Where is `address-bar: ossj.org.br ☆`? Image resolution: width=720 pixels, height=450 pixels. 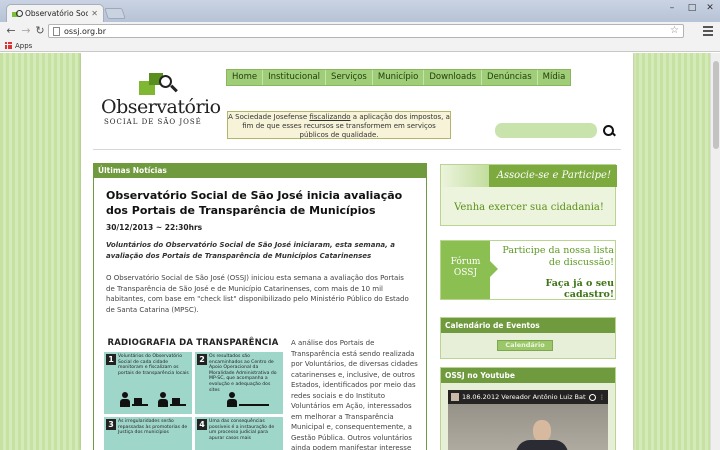 address-bar: ossj.org.br ☆ is located at coordinates (366, 31).